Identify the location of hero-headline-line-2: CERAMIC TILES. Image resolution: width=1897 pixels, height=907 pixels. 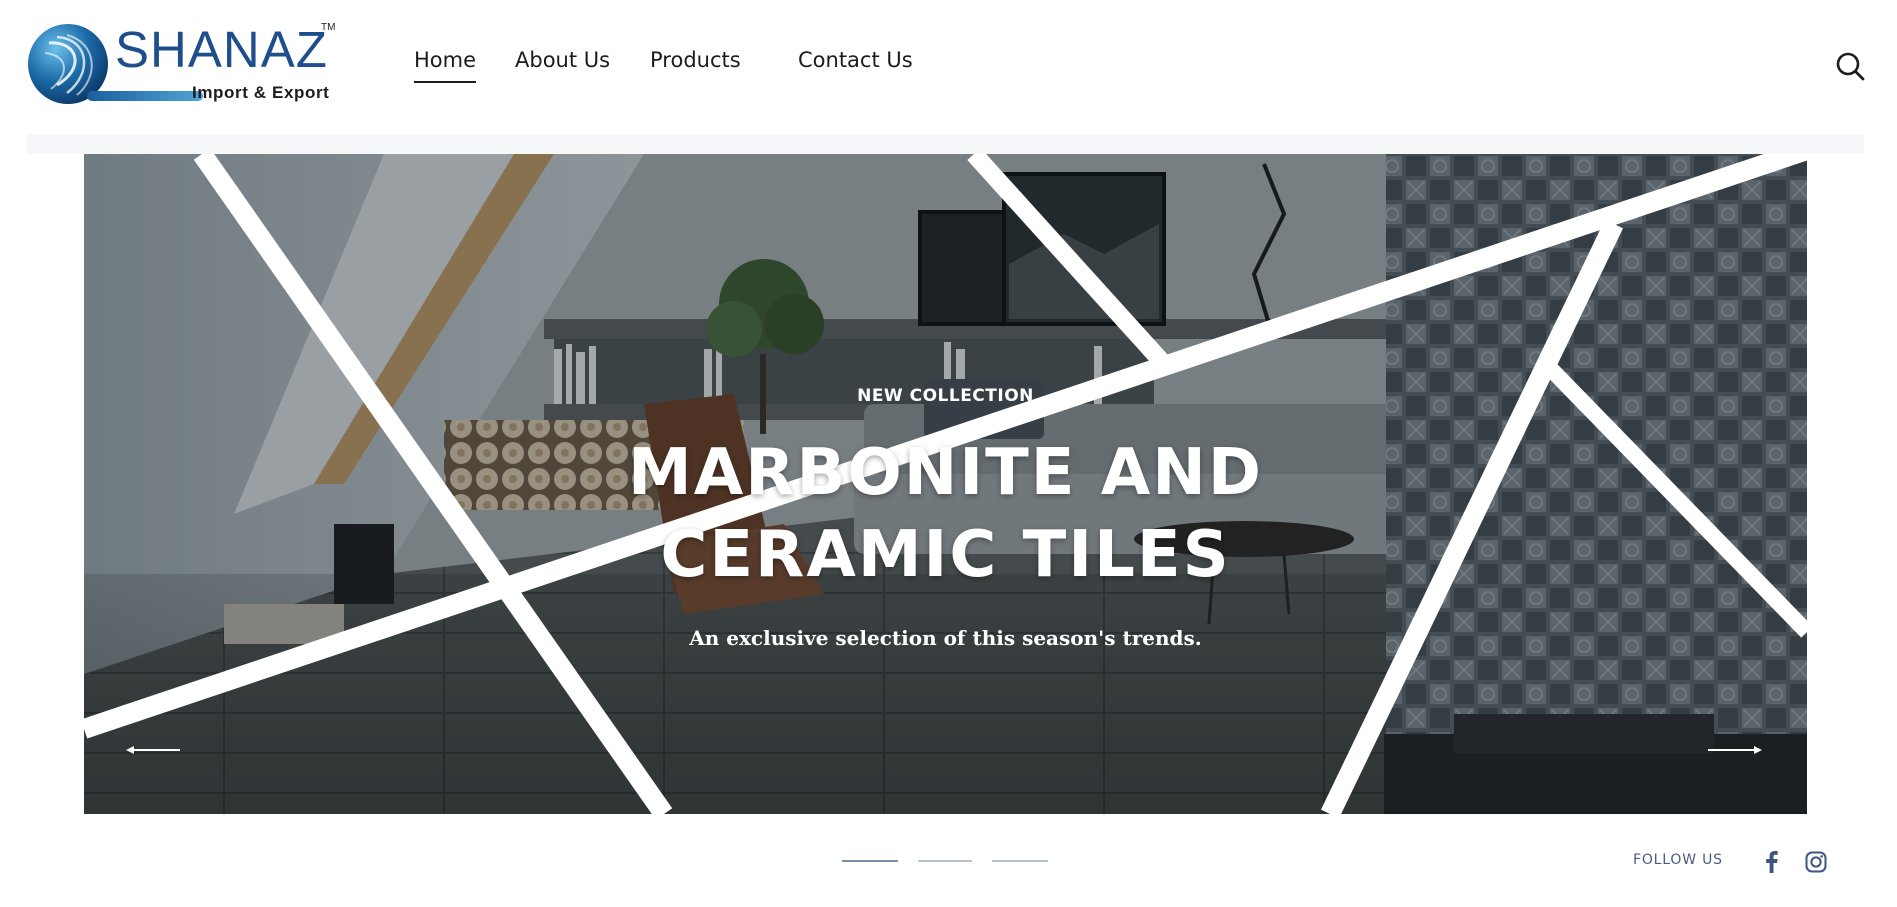
(945, 555).